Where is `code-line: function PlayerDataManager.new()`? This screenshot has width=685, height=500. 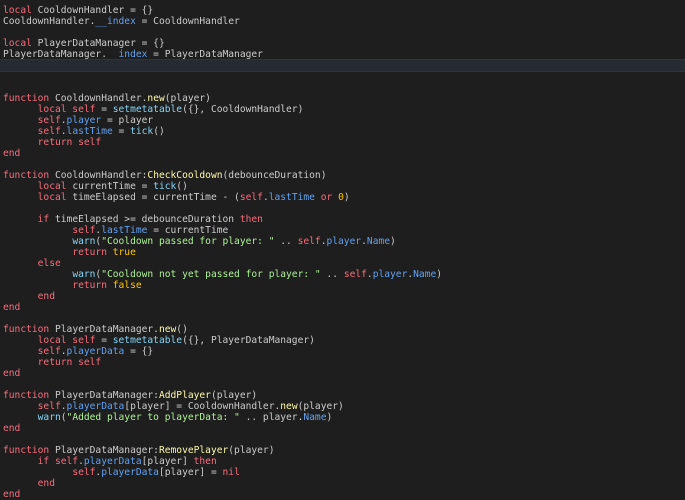
code-line: function PlayerDataManager.new() is located at coordinates (342, 329).